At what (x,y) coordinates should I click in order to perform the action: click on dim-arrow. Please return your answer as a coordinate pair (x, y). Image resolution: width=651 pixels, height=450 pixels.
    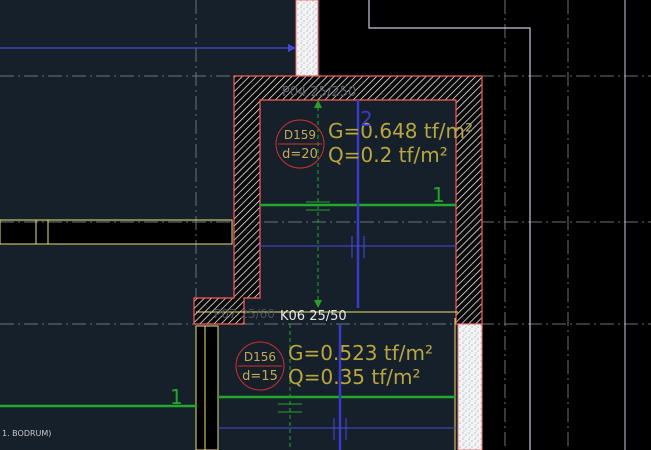
    Looking at the image, I should click on (292, 48).